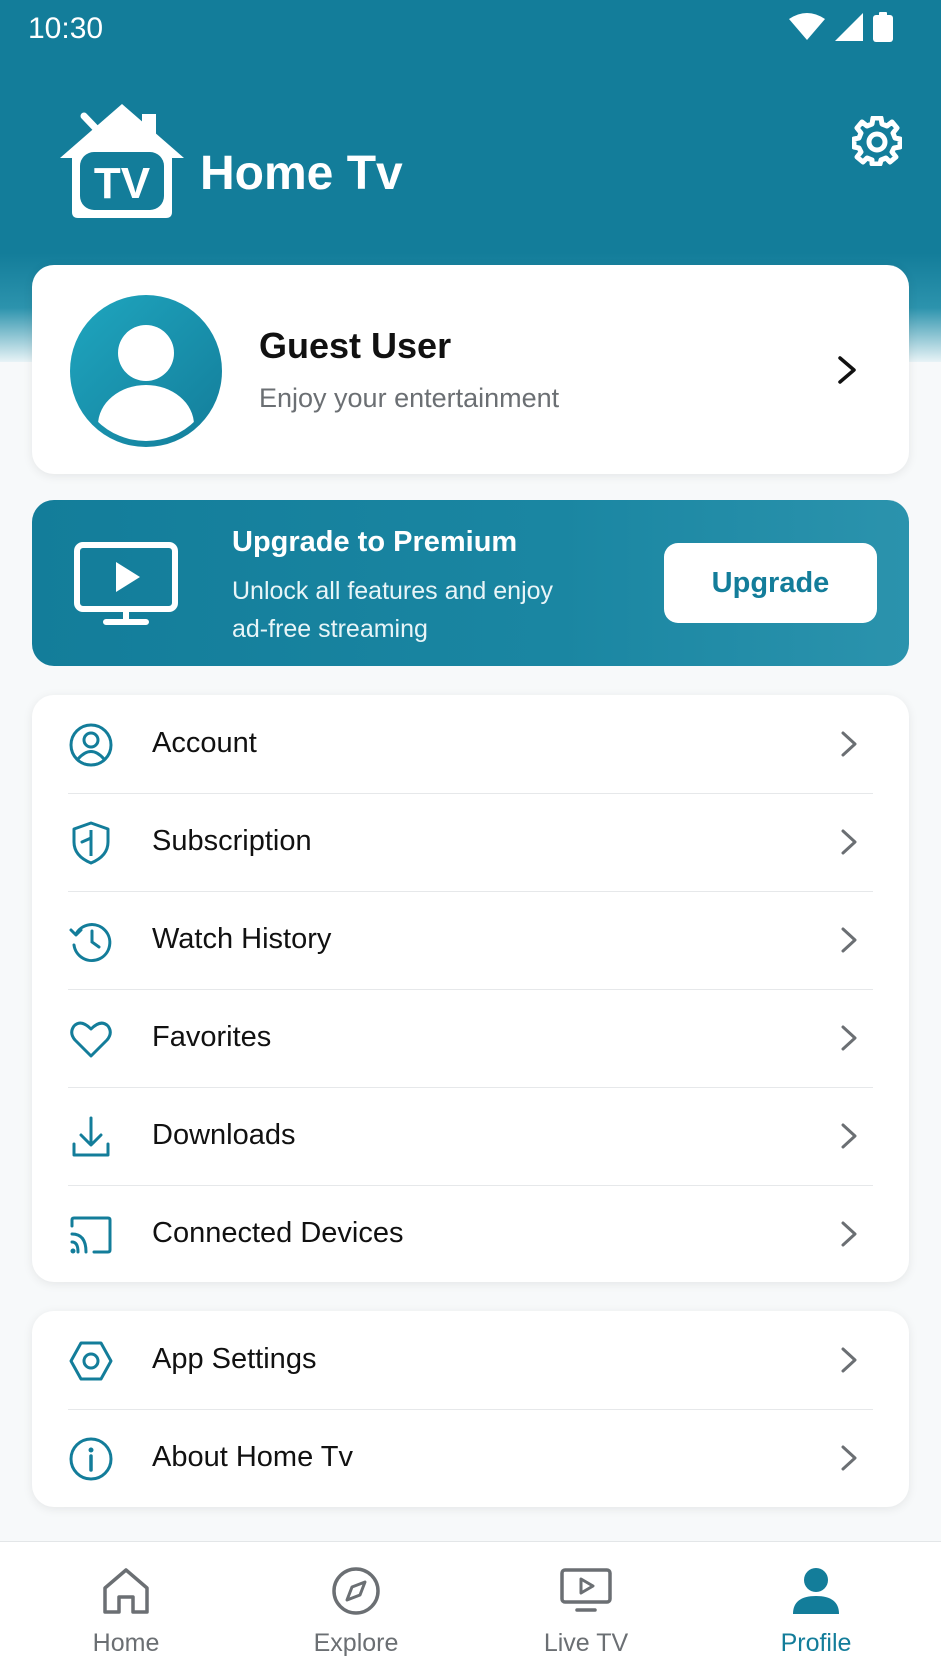  Describe the element at coordinates (91, 1235) in the screenshot. I see `cast-icon` at that location.